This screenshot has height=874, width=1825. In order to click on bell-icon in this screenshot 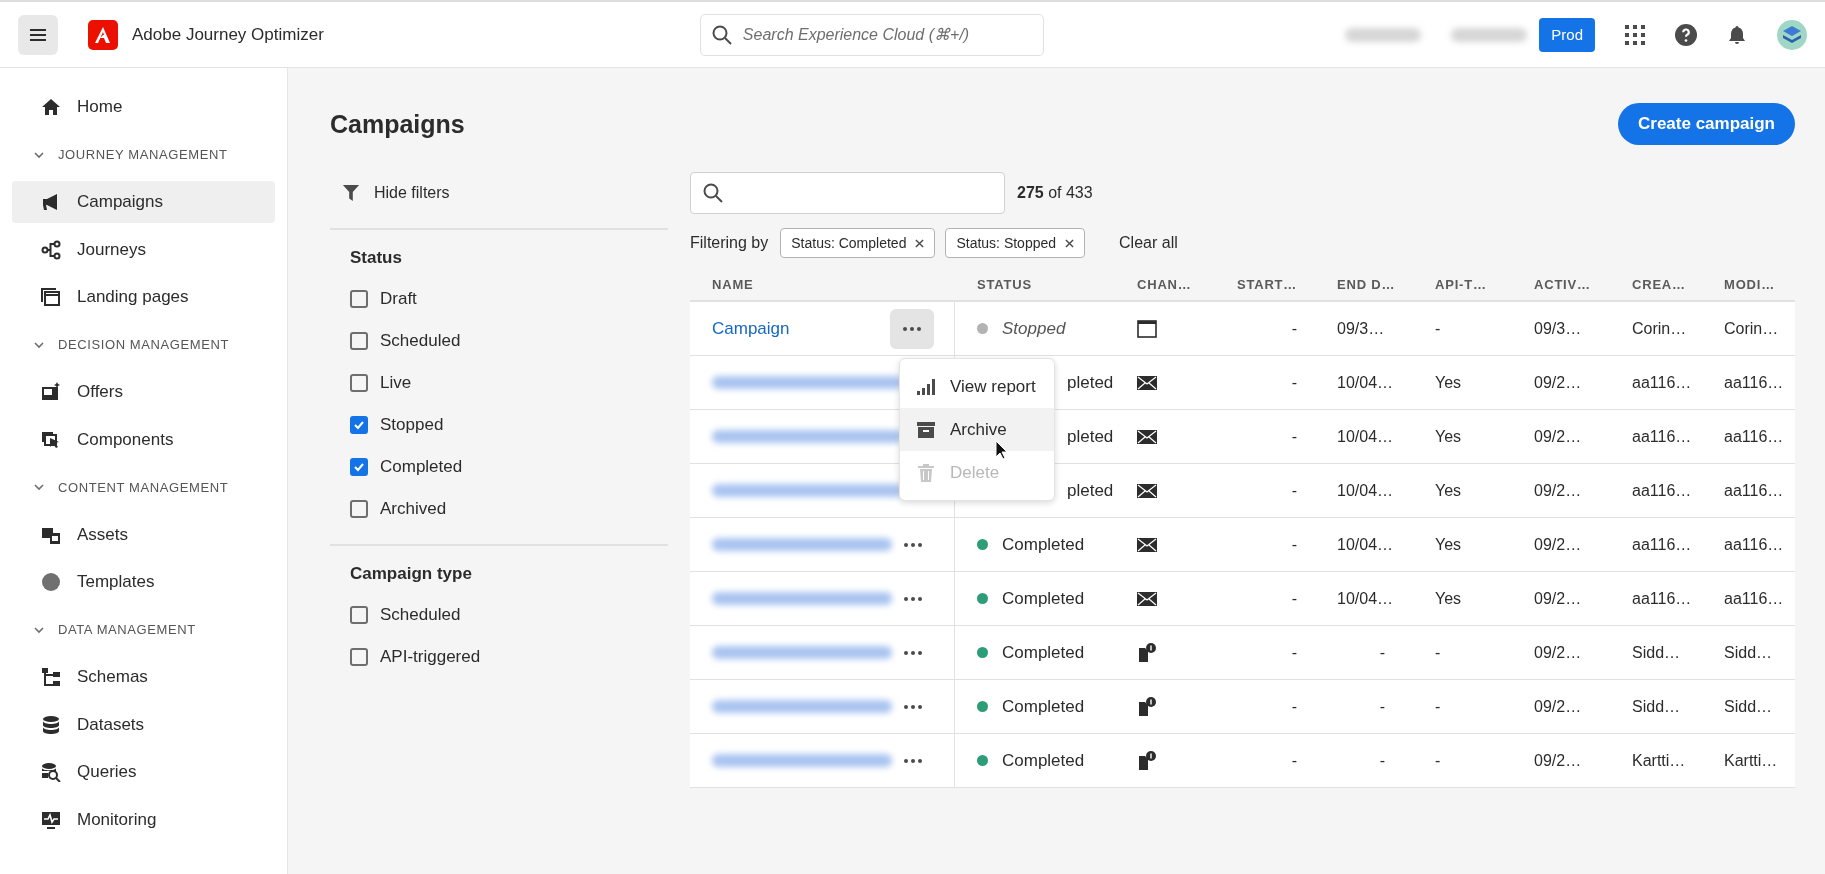, I will do `click(1737, 34)`.